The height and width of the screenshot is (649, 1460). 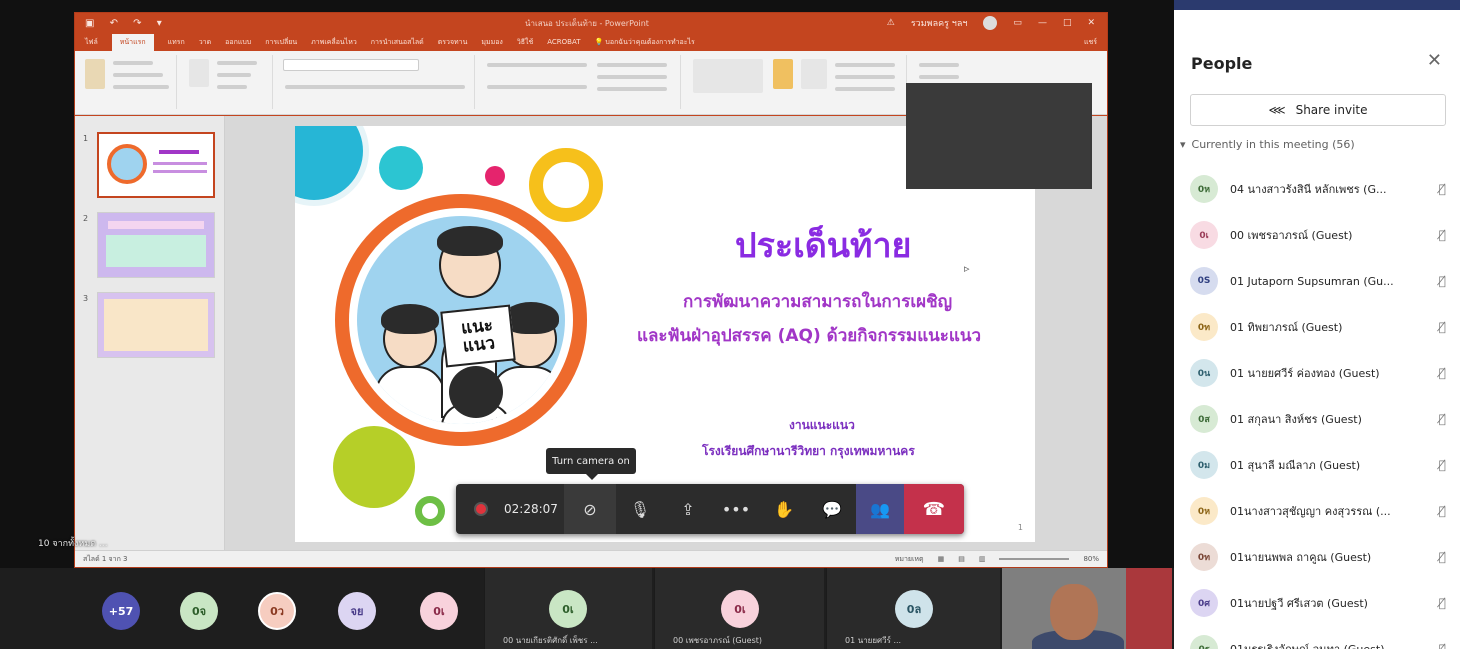 What do you see at coordinates (377, 82) in the screenshot?
I see `font-group` at bounding box center [377, 82].